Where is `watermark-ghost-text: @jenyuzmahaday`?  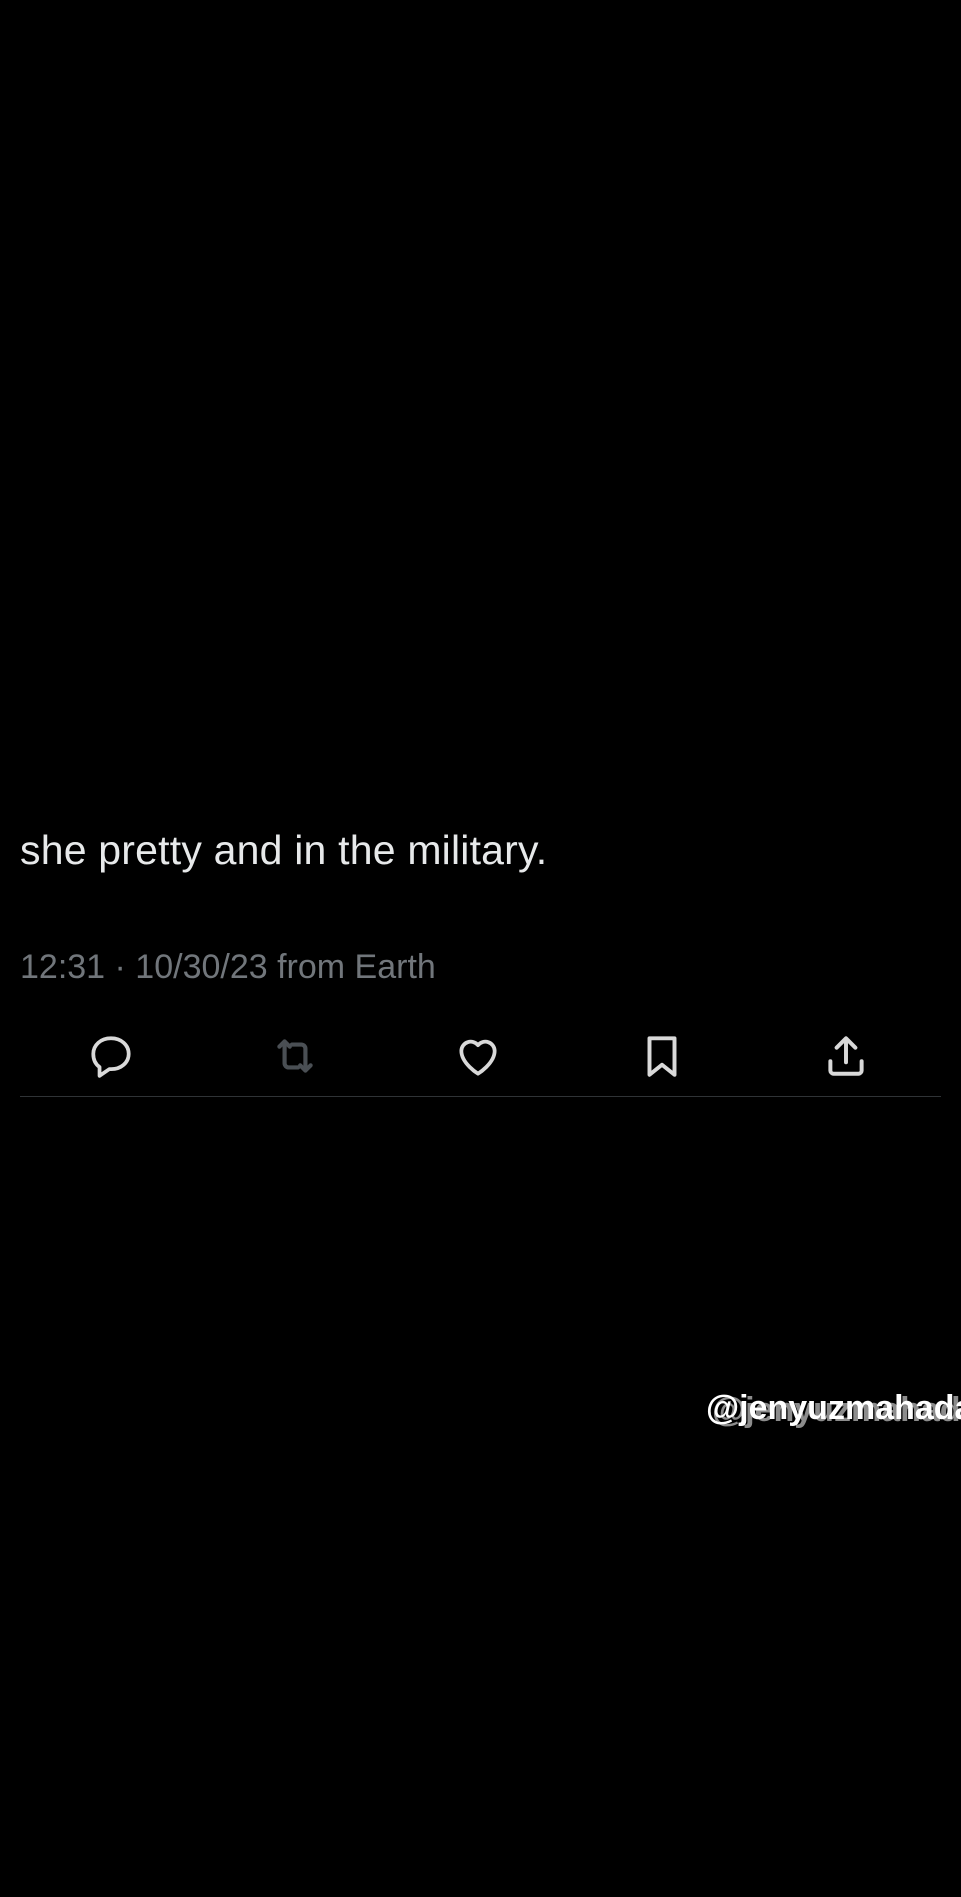 watermark-ghost-text: @jenyuzmahaday is located at coordinates (836, 1410).